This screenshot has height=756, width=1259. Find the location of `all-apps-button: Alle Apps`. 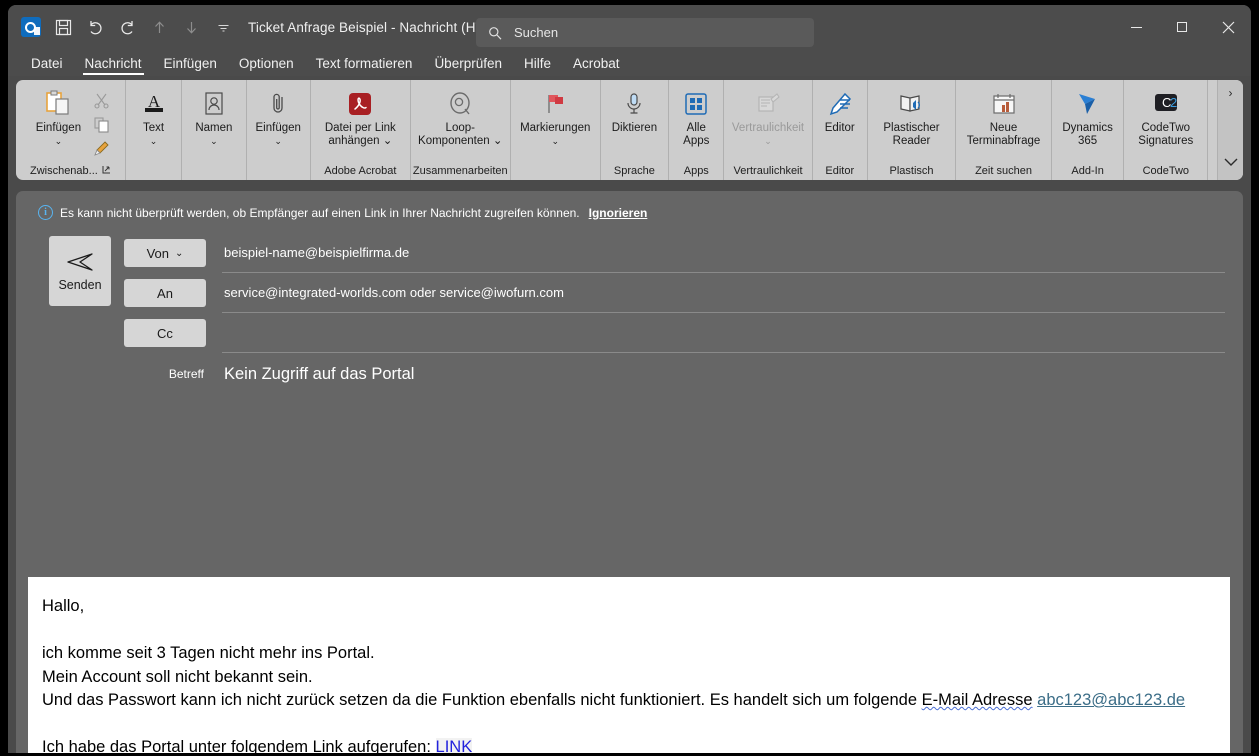

all-apps-button: Alle Apps is located at coordinates (696, 116).